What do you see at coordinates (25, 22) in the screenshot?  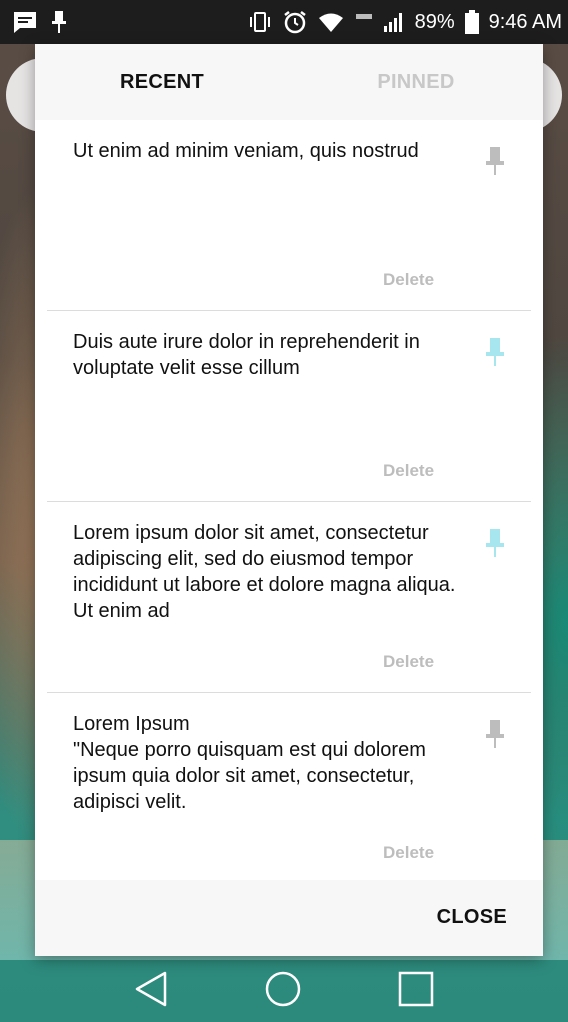 I see `message-icon` at bounding box center [25, 22].